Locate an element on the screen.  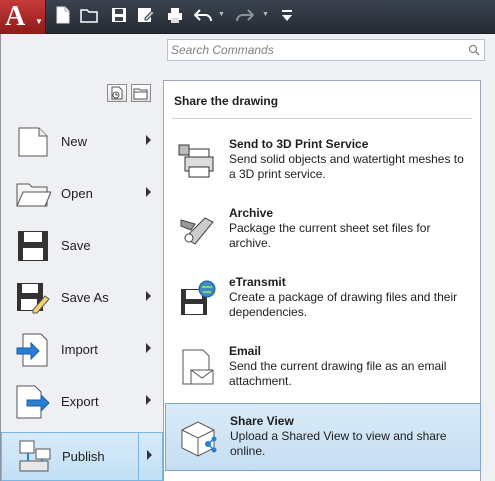
menu-item-label: Import is located at coordinates (79, 349).